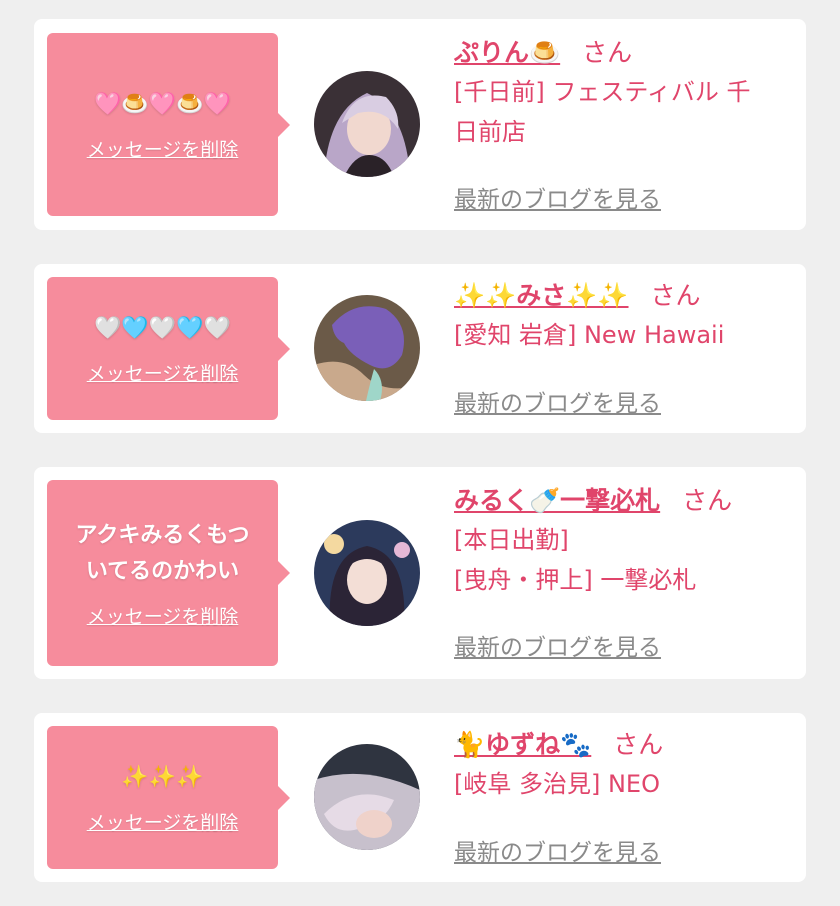 Image resolution: width=840 pixels, height=906 pixels. What do you see at coordinates (522, 744) in the screenshot?
I see `girl-name-link: 🐈ゆずね🐾` at bounding box center [522, 744].